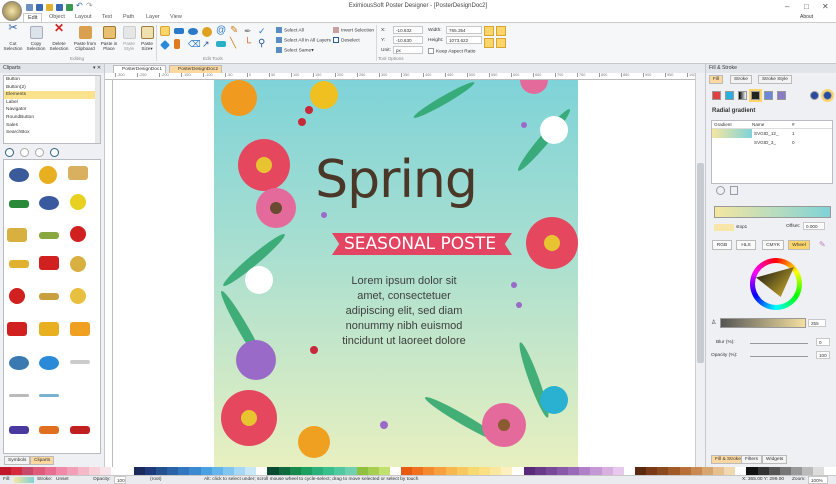  I want to click on zoom-tool-icon: ⚲, so click(263, 43).